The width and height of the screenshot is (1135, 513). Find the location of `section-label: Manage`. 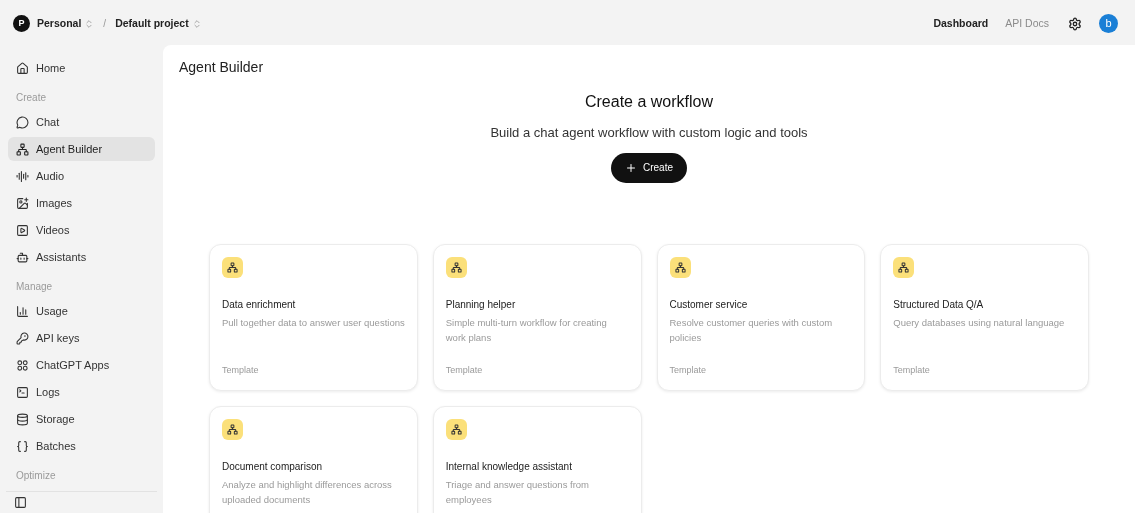

section-label: Manage is located at coordinates (34, 287).